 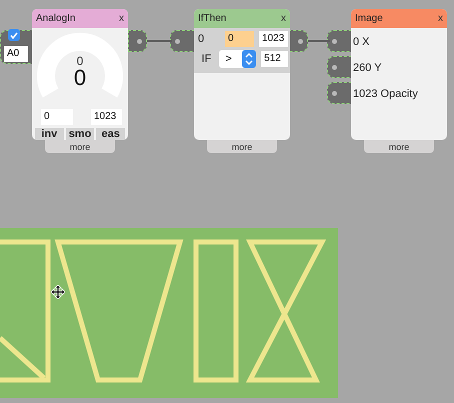 What do you see at coordinates (80, 78) in the screenshot?
I see `gauge-reading: 0` at bounding box center [80, 78].